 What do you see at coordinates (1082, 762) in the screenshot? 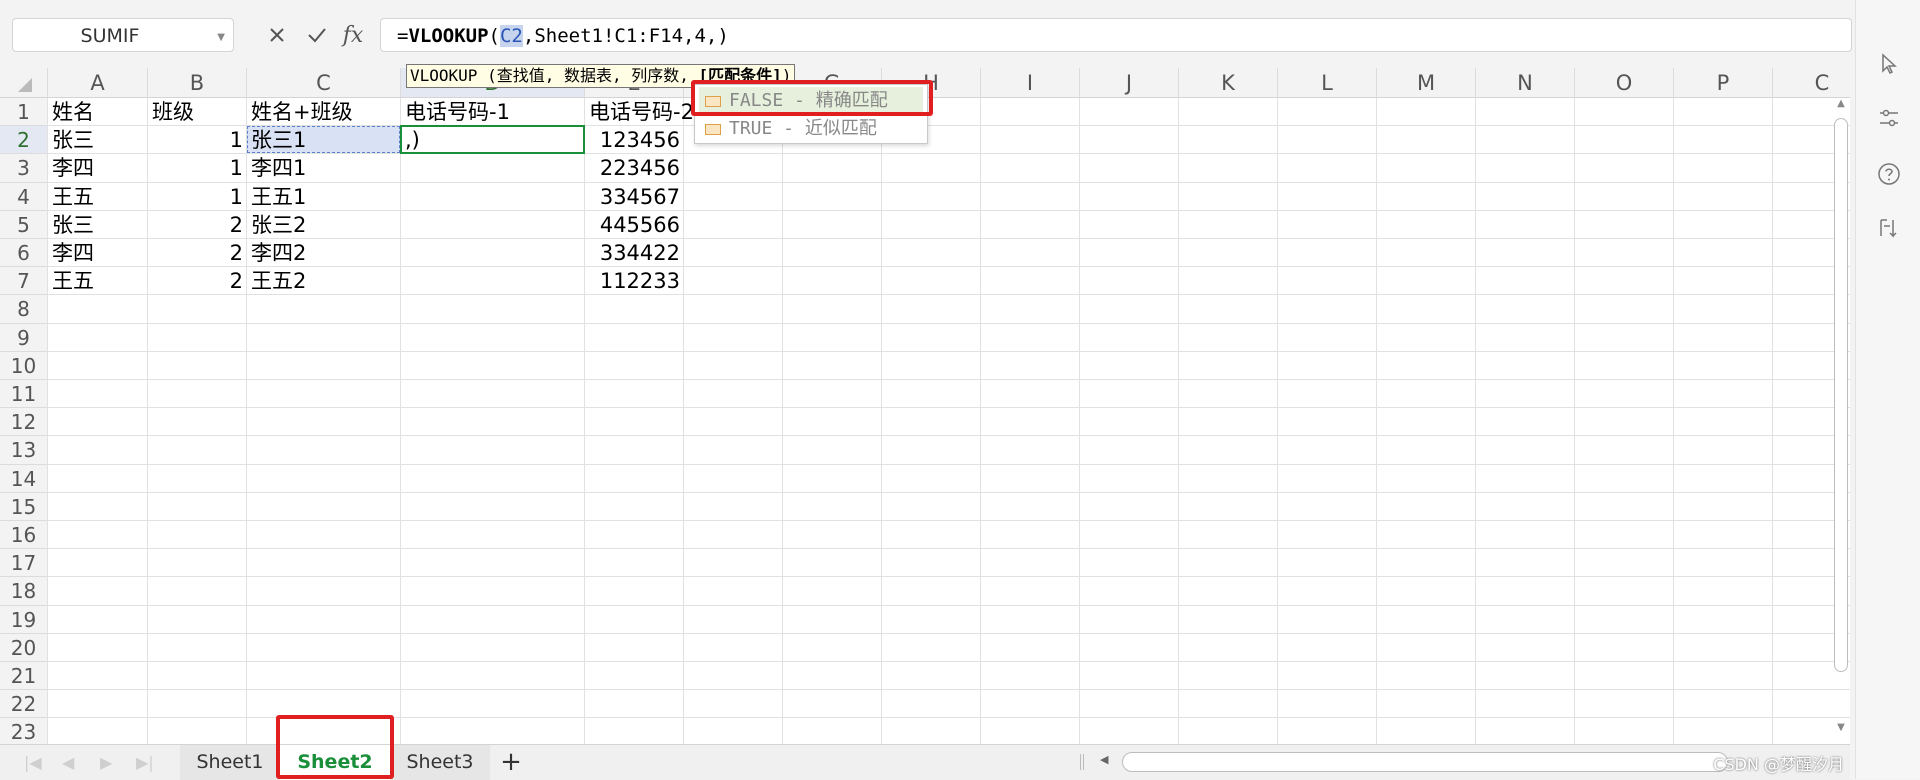
I see `splitter-handle` at bounding box center [1082, 762].